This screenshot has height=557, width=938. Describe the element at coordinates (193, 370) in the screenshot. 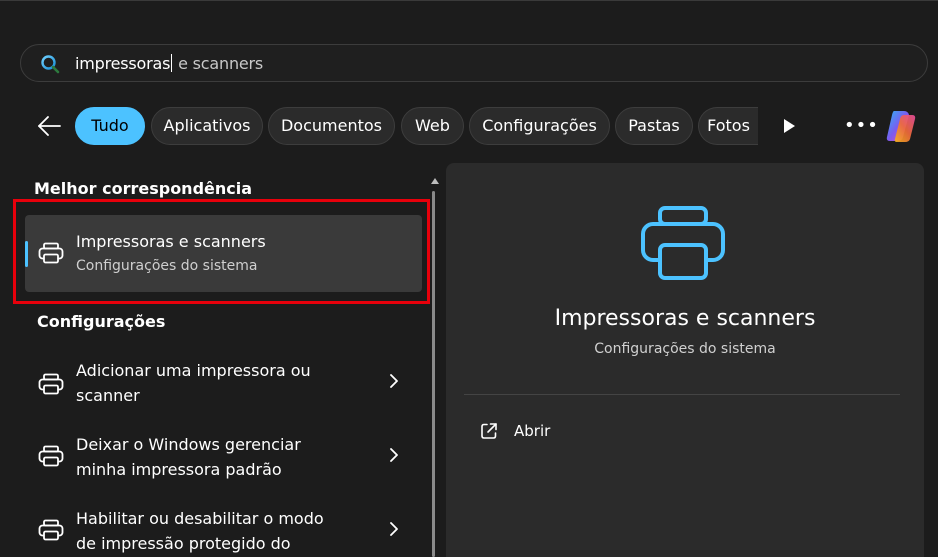

I see `settings-item-line1: Adicionar uma impressora ou` at that location.